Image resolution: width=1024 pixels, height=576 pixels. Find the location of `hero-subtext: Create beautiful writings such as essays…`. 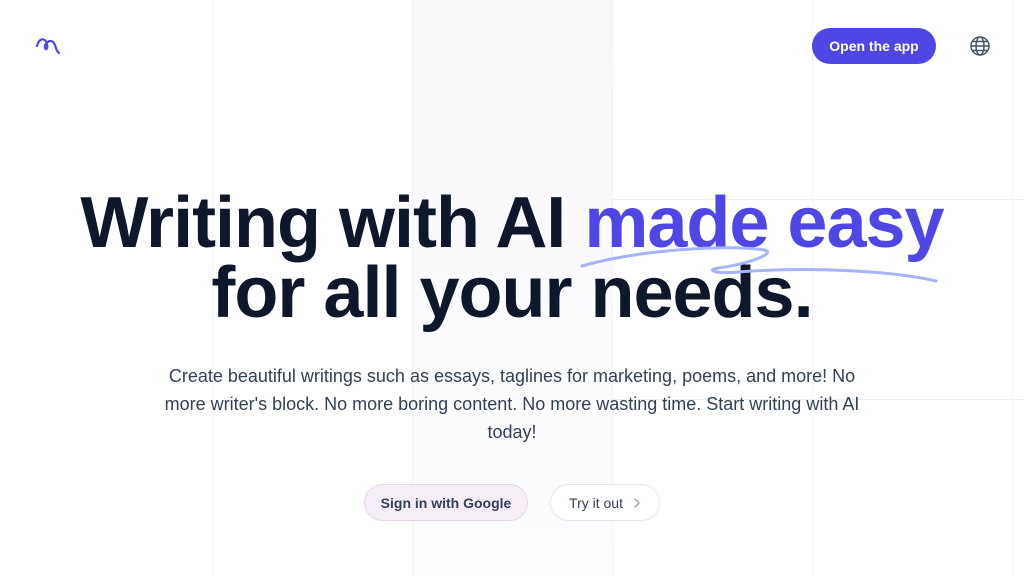

hero-subtext: Create beautiful writings such as essays… is located at coordinates (512, 404).